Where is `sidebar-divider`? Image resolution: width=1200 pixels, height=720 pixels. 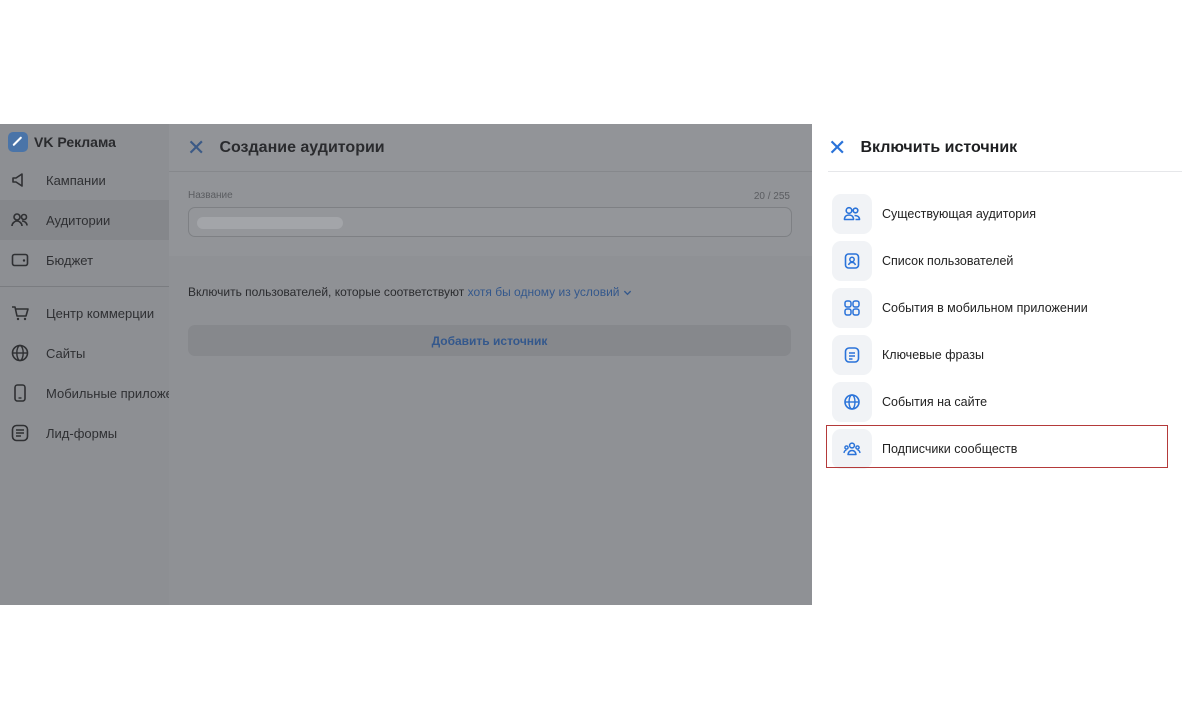
sidebar-divider is located at coordinates (84, 286).